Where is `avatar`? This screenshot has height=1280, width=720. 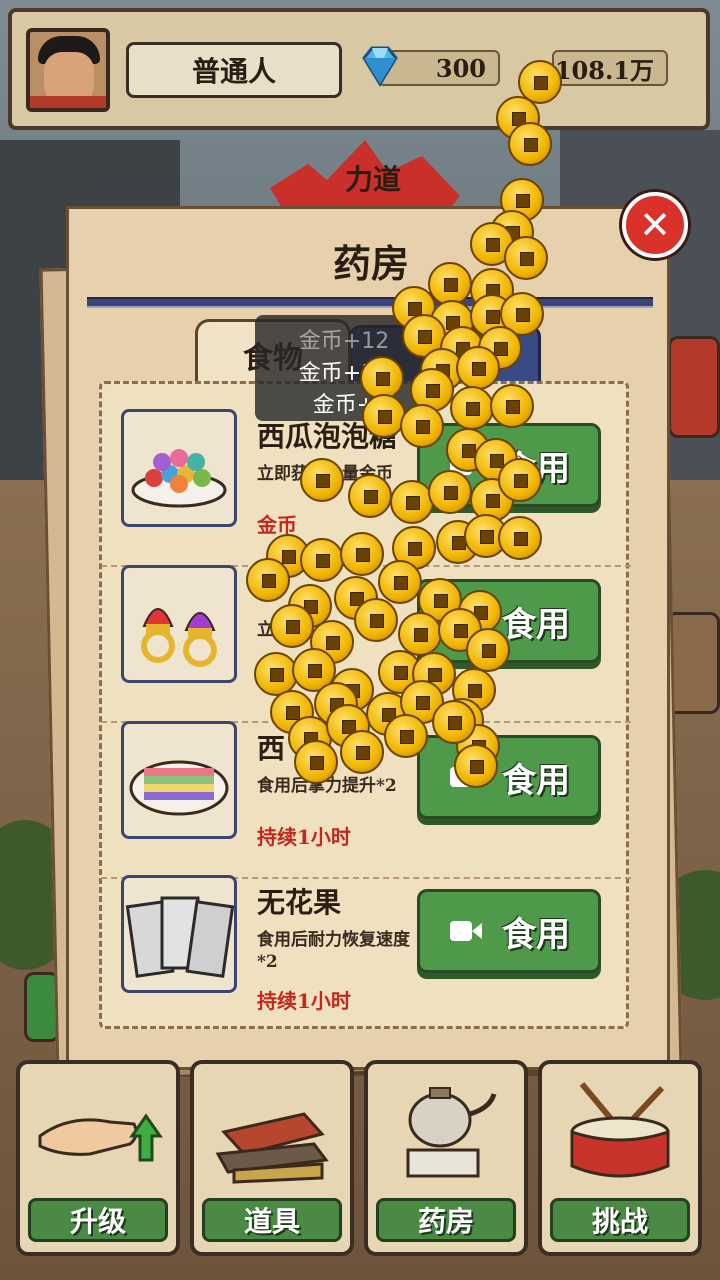
avatar is located at coordinates (68, 70).